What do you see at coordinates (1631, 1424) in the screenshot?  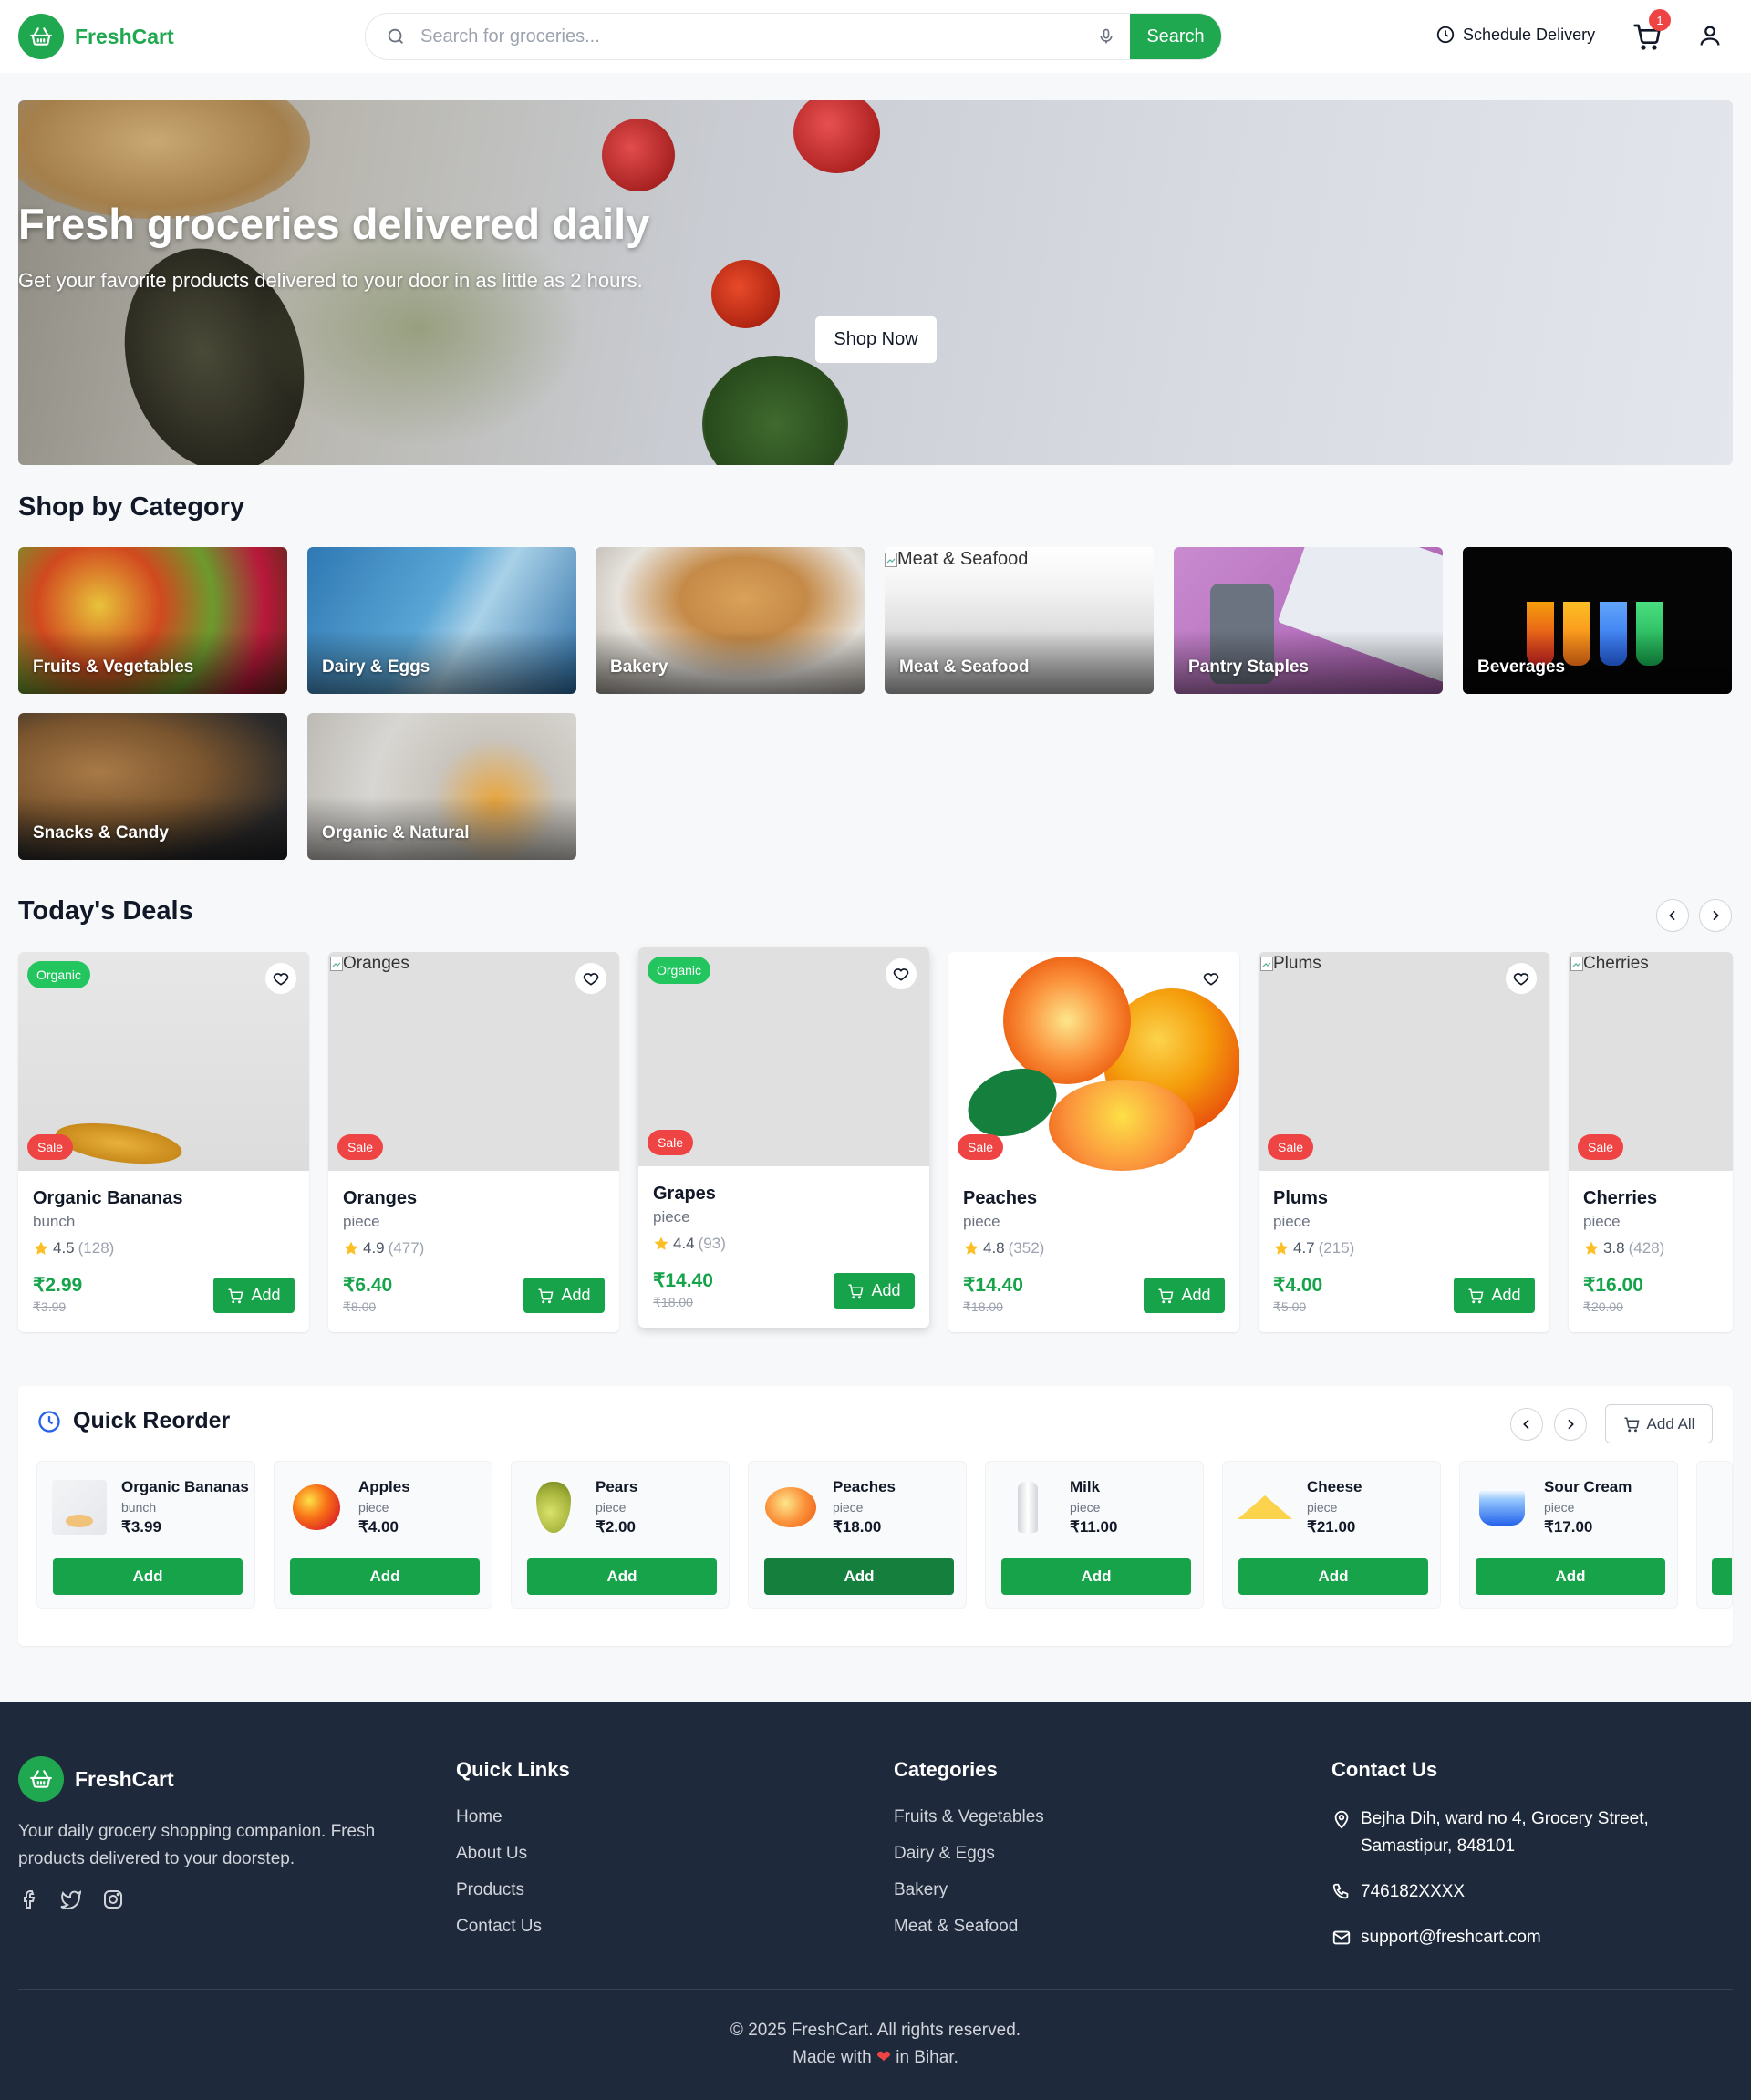 I see `cart-icon` at bounding box center [1631, 1424].